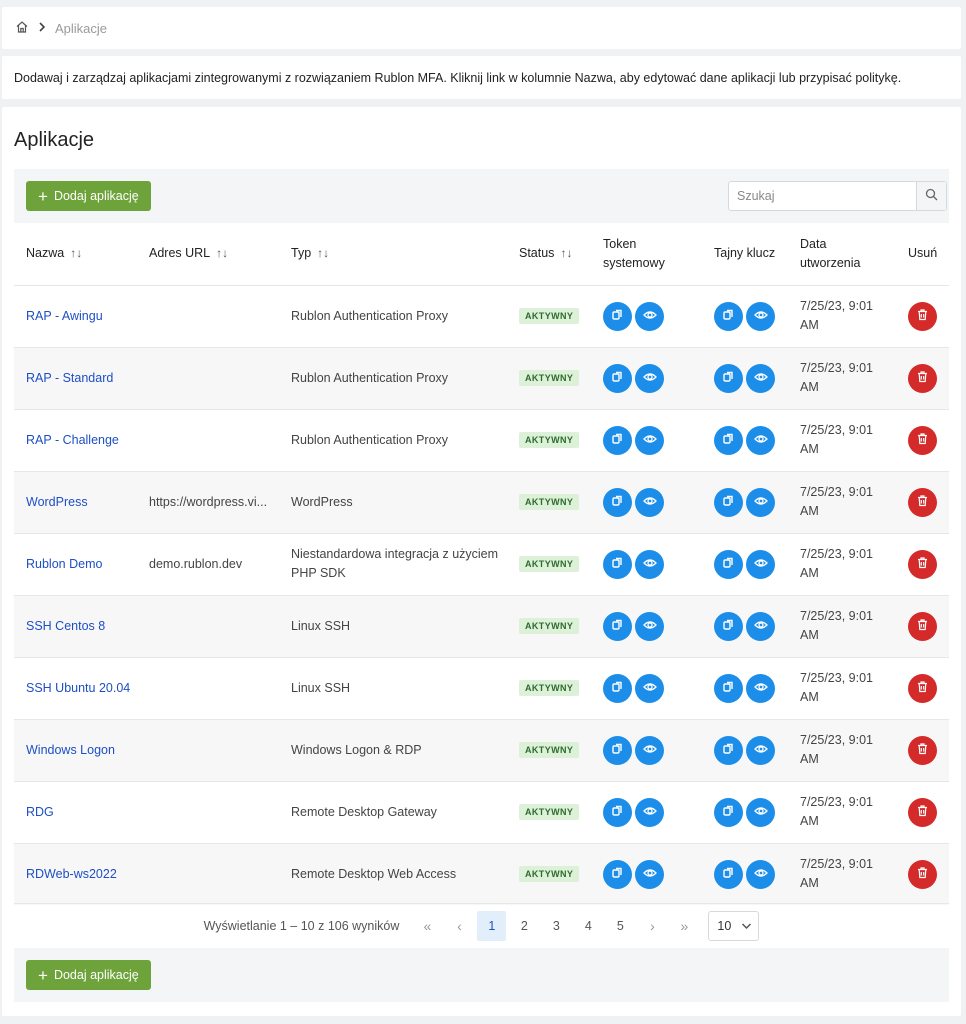 This screenshot has width=966, height=1024. Describe the element at coordinates (684, 926) in the screenshot. I see `last-page-button: »` at that location.